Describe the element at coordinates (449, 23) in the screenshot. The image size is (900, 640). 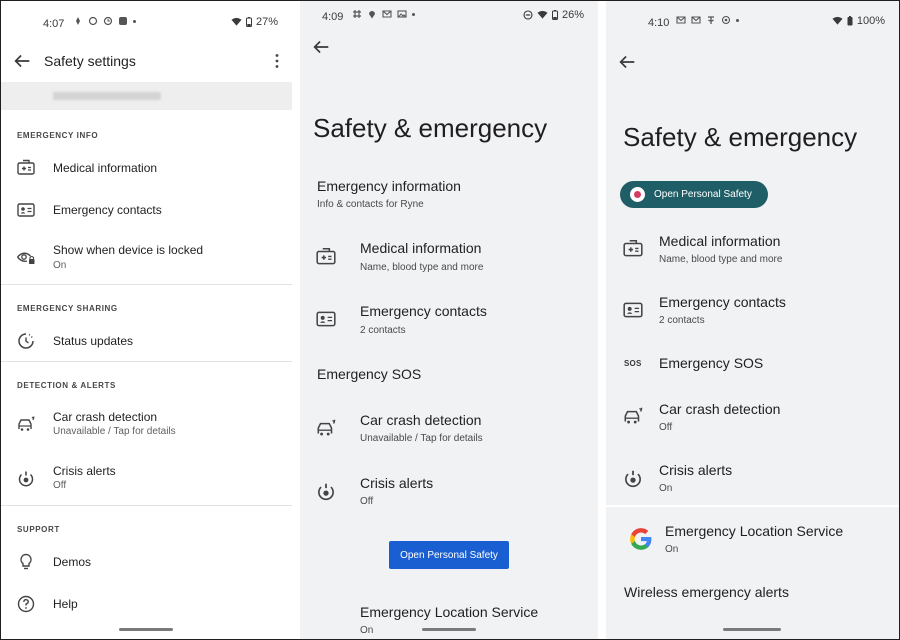
I see `status-bar: 4:09 26%` at that location.